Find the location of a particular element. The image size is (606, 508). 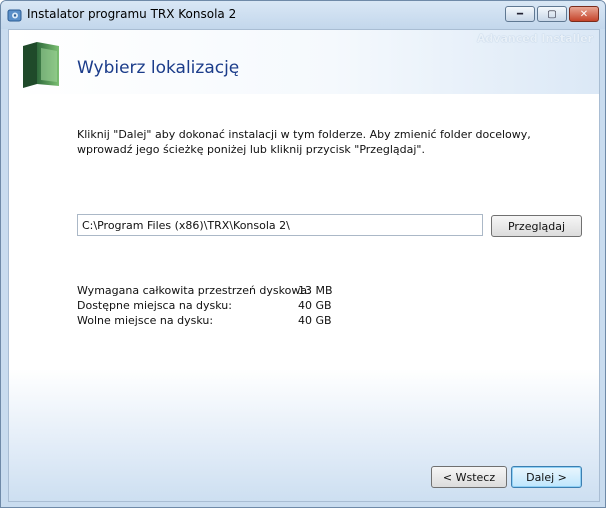

back-button: < Wstecz is located at coordinates (469, 477).